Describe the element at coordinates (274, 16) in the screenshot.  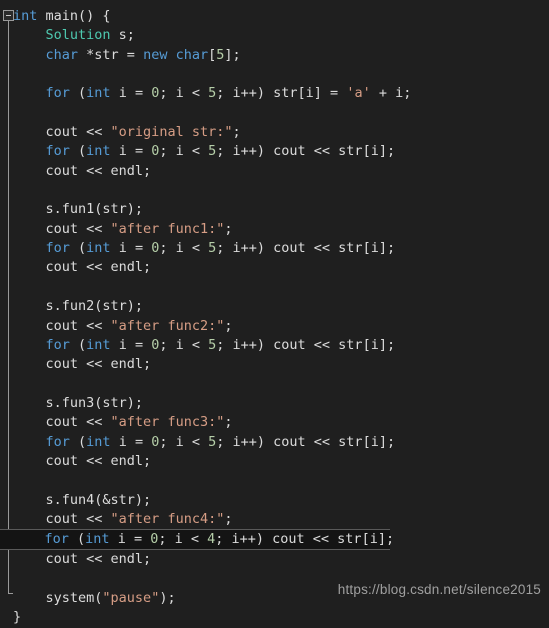
I see `code-line: int main() {` at that location.